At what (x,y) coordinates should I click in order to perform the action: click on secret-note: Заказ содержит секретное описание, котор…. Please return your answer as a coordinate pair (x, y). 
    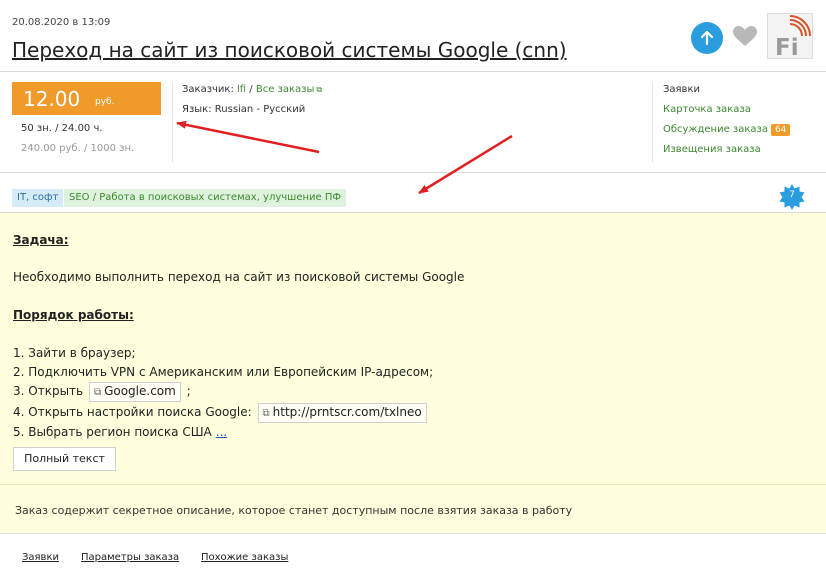
    Looking at the image, I should click on (294, 510).